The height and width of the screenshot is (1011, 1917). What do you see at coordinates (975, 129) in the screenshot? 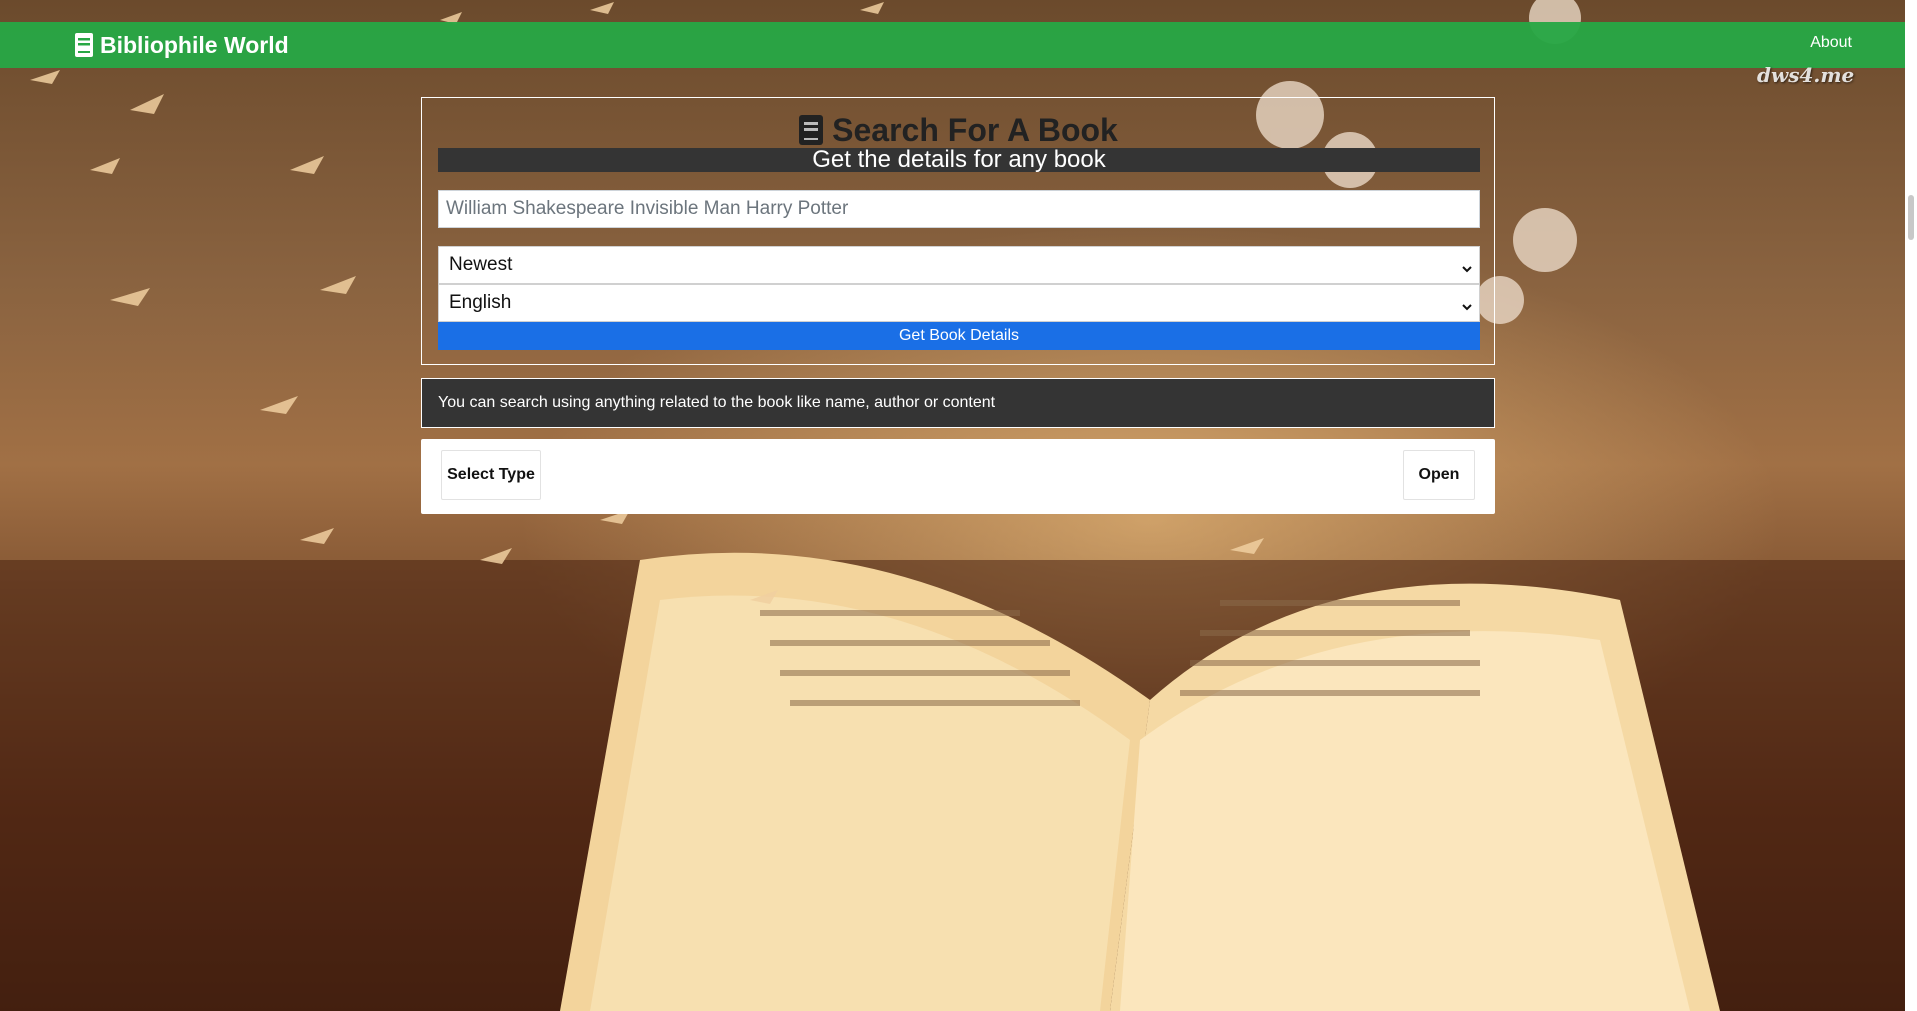
I see `page-title: Search For A Book` at bounding box center [975, 129].